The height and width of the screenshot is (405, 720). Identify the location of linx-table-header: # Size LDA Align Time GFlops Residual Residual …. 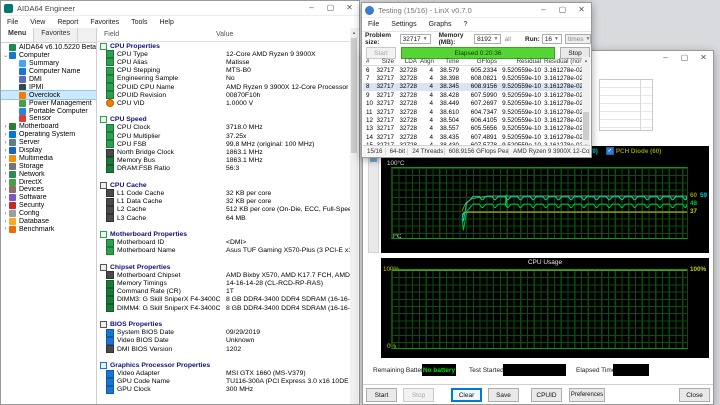
(474, 61).